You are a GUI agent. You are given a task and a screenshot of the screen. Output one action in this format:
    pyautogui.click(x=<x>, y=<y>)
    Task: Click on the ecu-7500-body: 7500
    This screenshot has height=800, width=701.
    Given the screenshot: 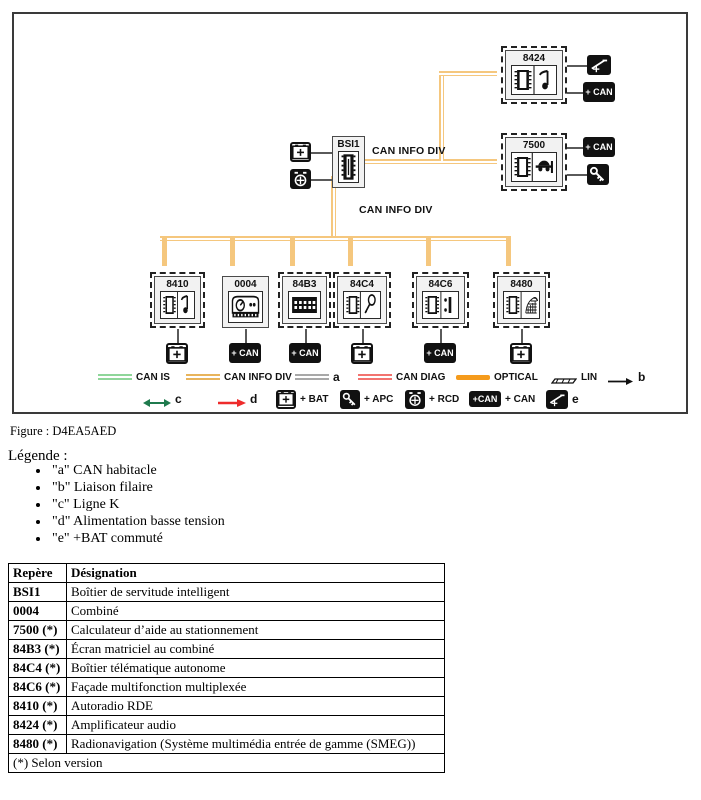 What is the action you would take?
    pyautogui.click(x=534, y=162)
    